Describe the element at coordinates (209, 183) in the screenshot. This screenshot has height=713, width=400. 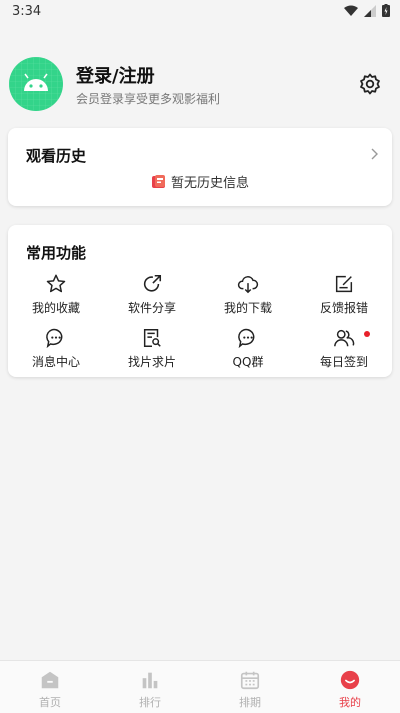
I see `history-empty-text: 暂无历史信息` at that location.